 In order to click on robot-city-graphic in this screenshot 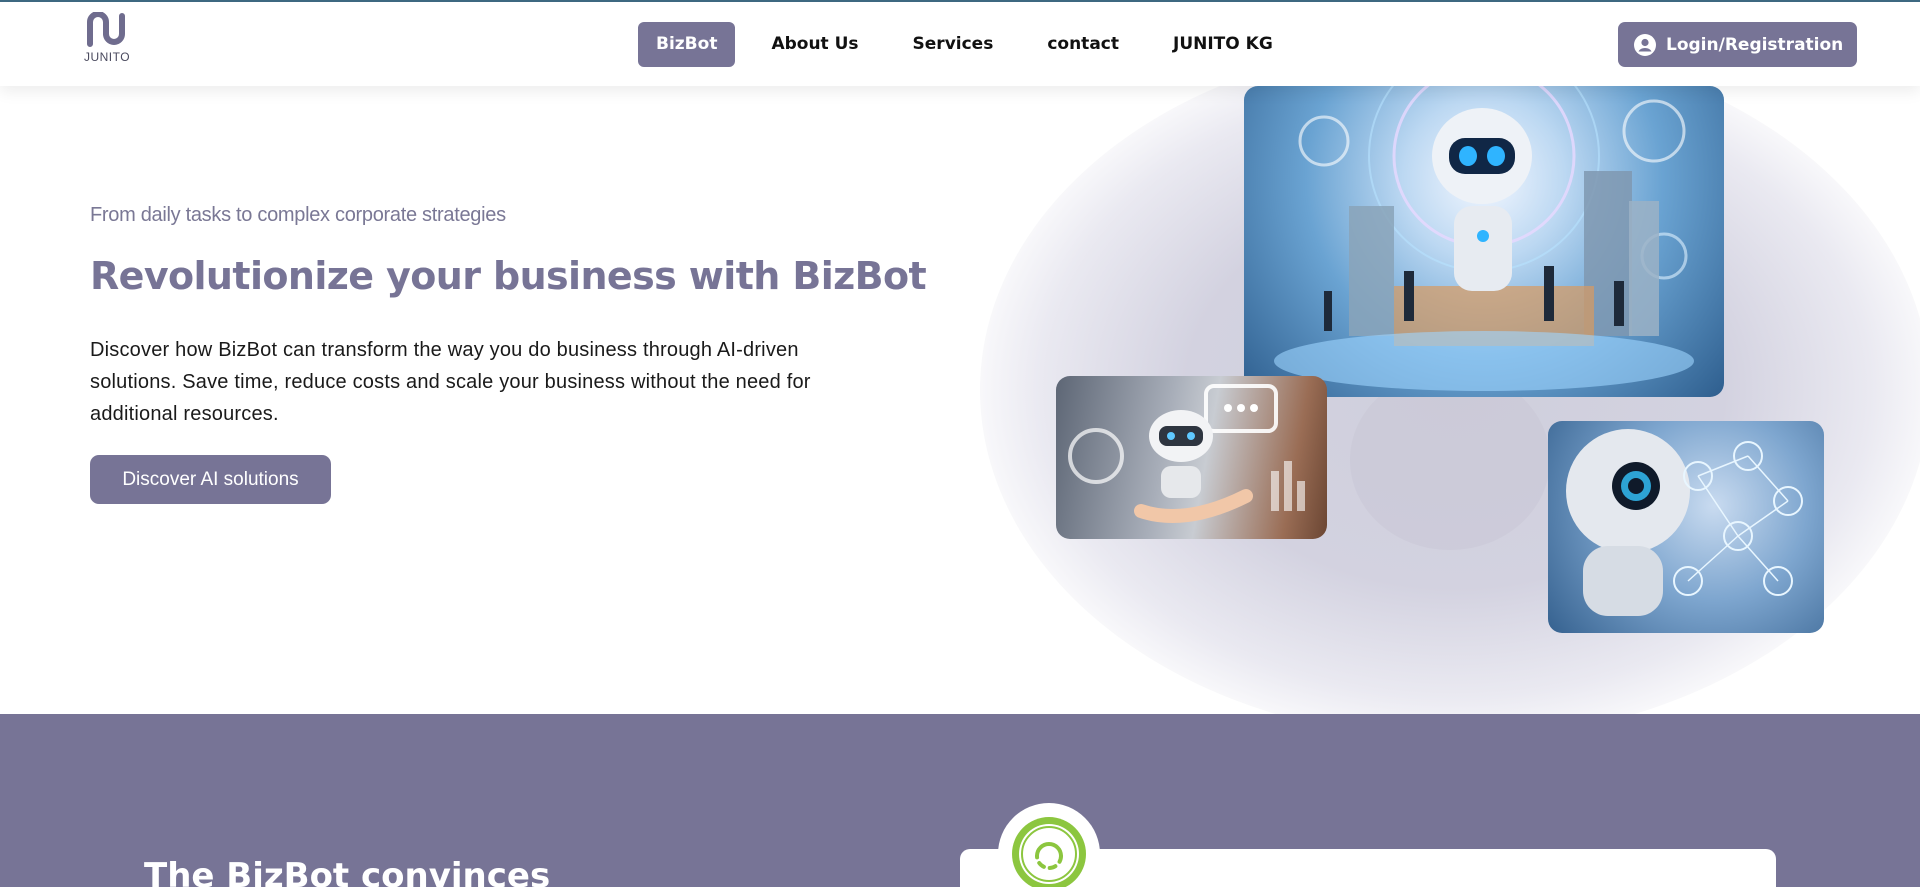, I will do `click(1484, 238)`.